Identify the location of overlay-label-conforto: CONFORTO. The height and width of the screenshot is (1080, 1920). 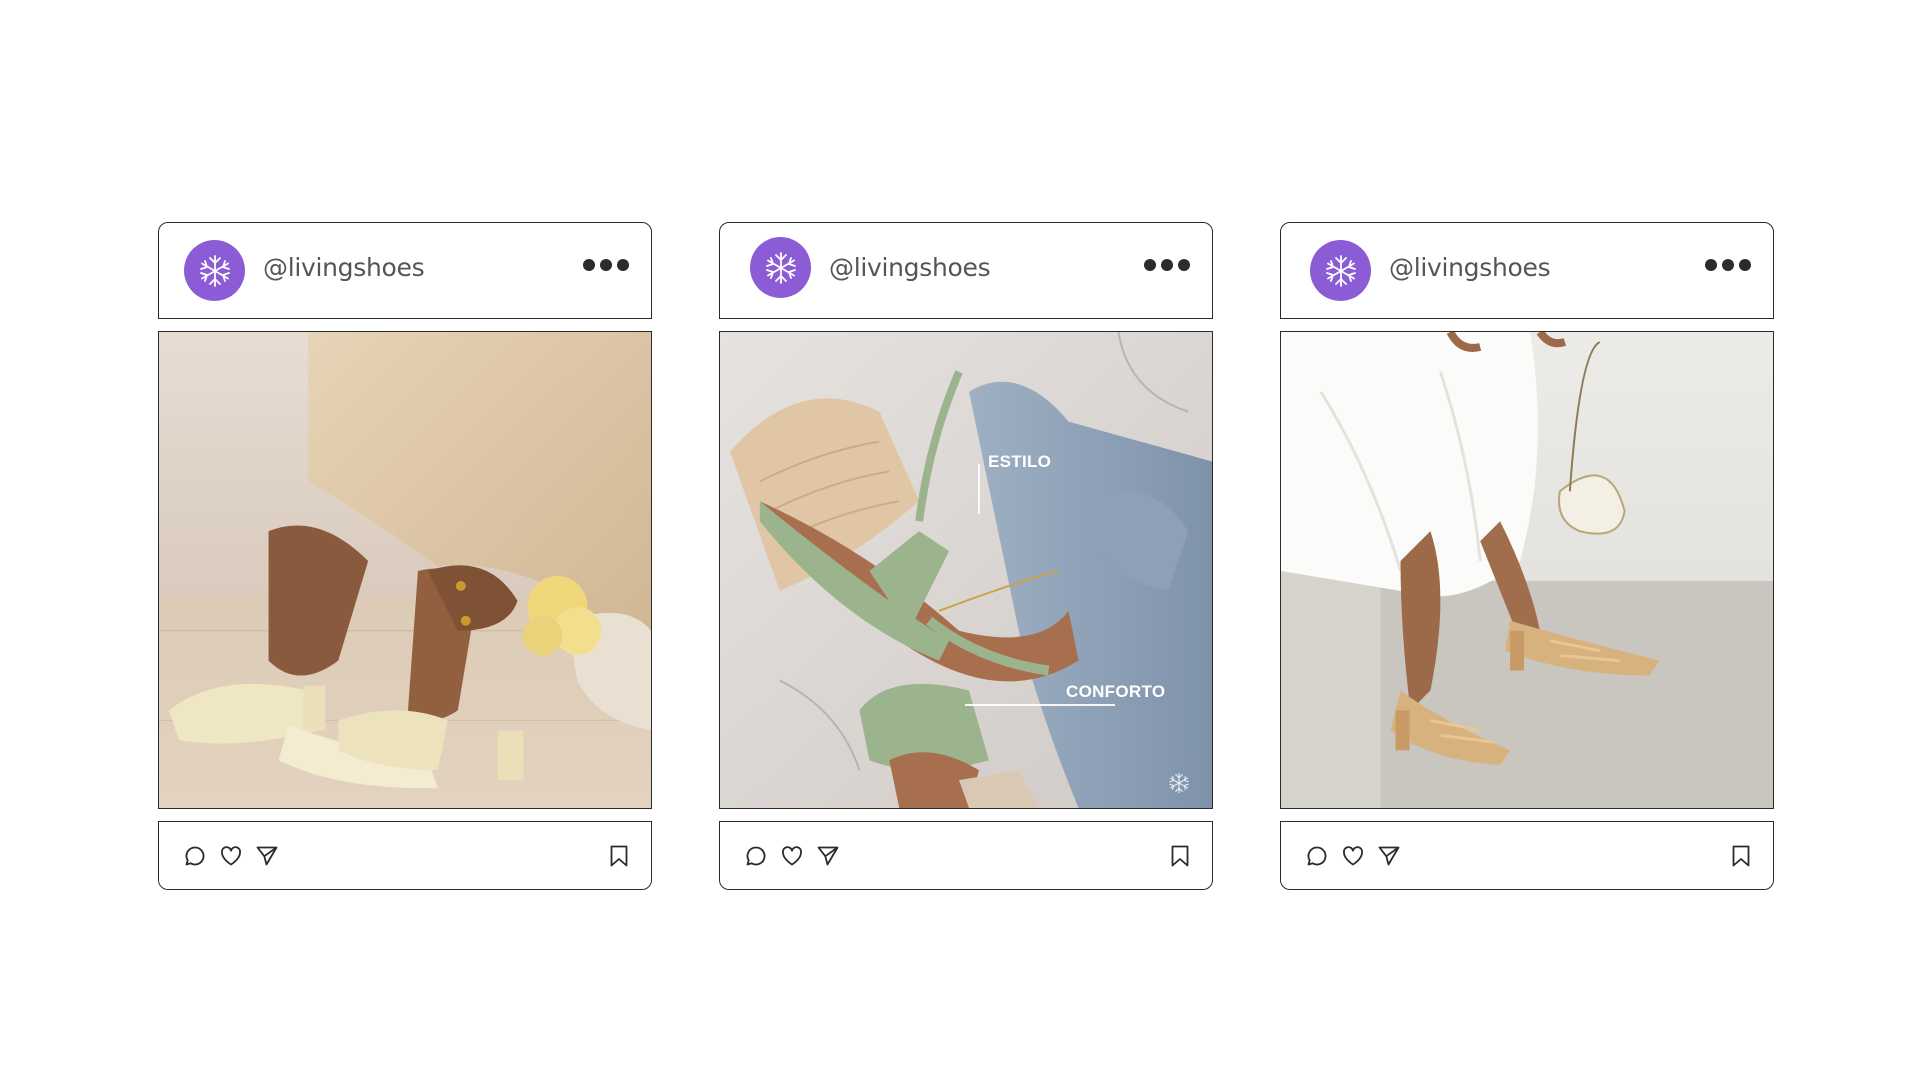
(1116, 691).